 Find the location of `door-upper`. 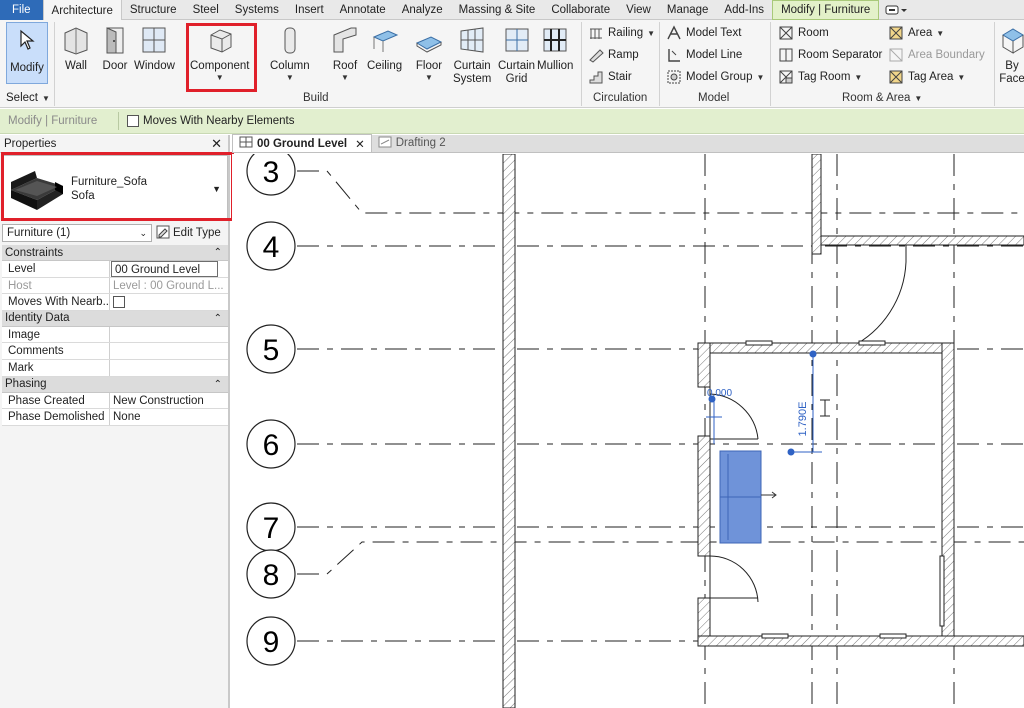

door-upper is located at coordinates (878, 296).